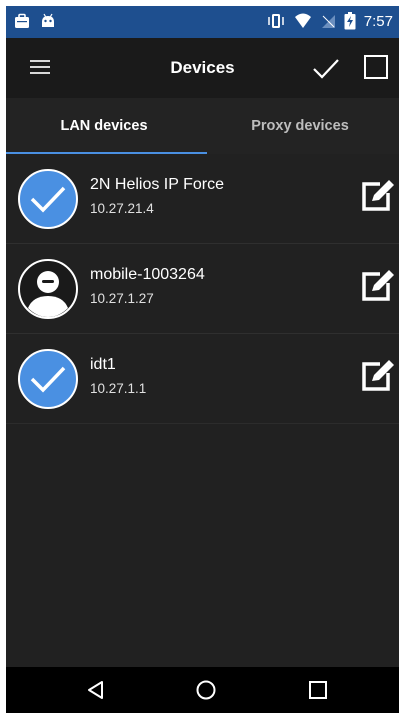  I want to click on no-signal-icon, so click(328, 21).